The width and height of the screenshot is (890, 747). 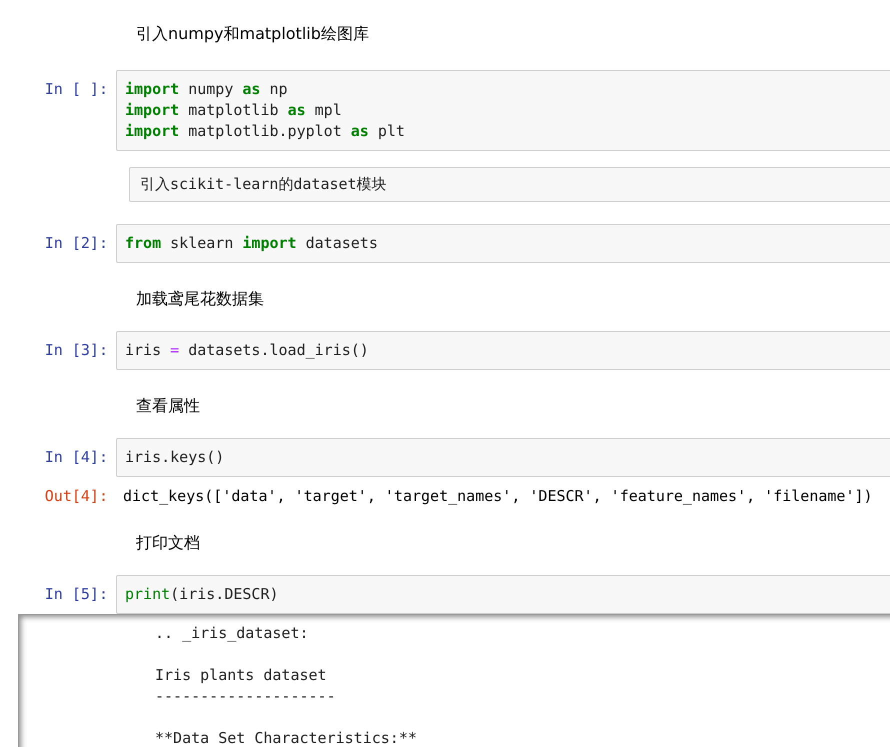 I want to click on markdown-heading: 查看属性, so click(x=168, y=406).